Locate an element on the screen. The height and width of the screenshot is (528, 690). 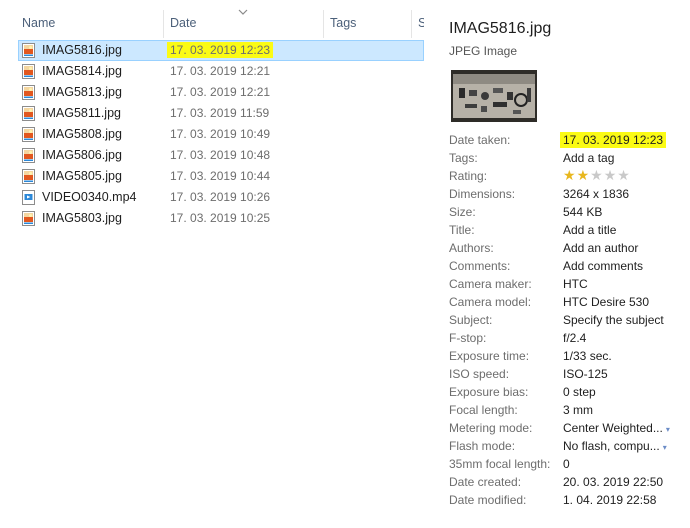
property-value: Add a title is located at coordinates (589, 230).